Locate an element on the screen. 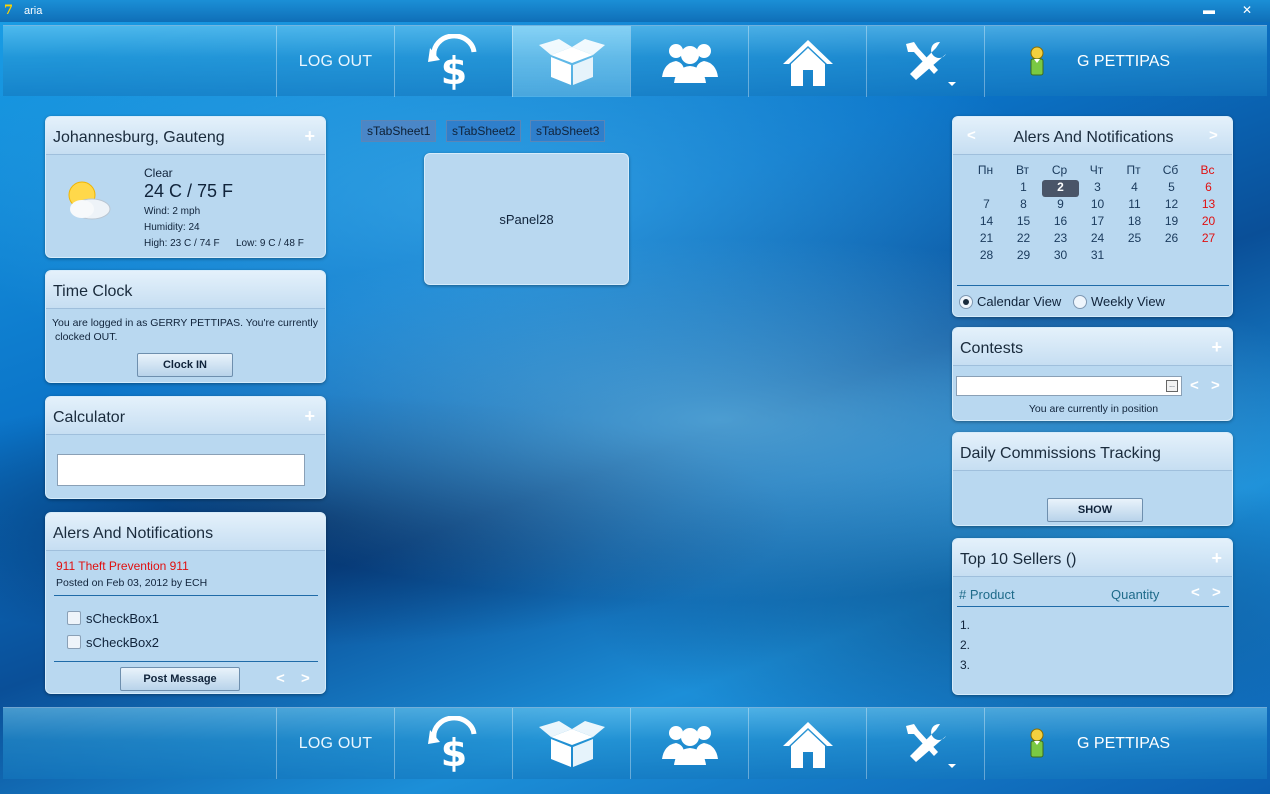 The image size is (1270, 794). top-sellers-expand-icon: + is located at coordinates (1216, 558).